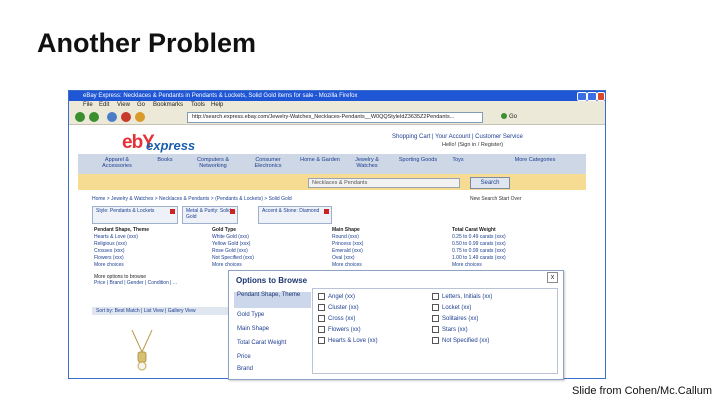  I want to click on category-jewelry: Jewelry & Watches, so click(367, 163).